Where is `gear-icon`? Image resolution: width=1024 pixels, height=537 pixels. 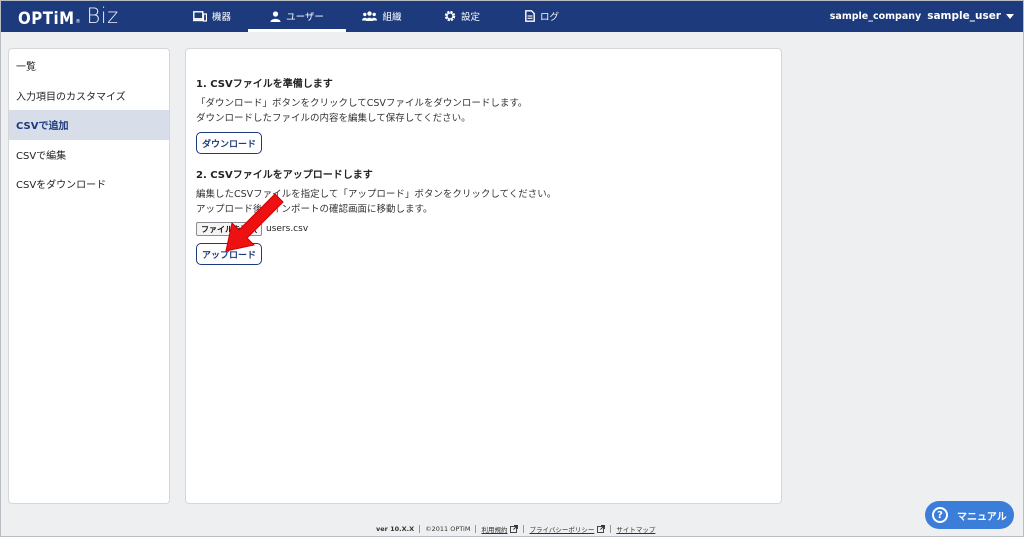
gear-icon is located at coordinates (450, 16).